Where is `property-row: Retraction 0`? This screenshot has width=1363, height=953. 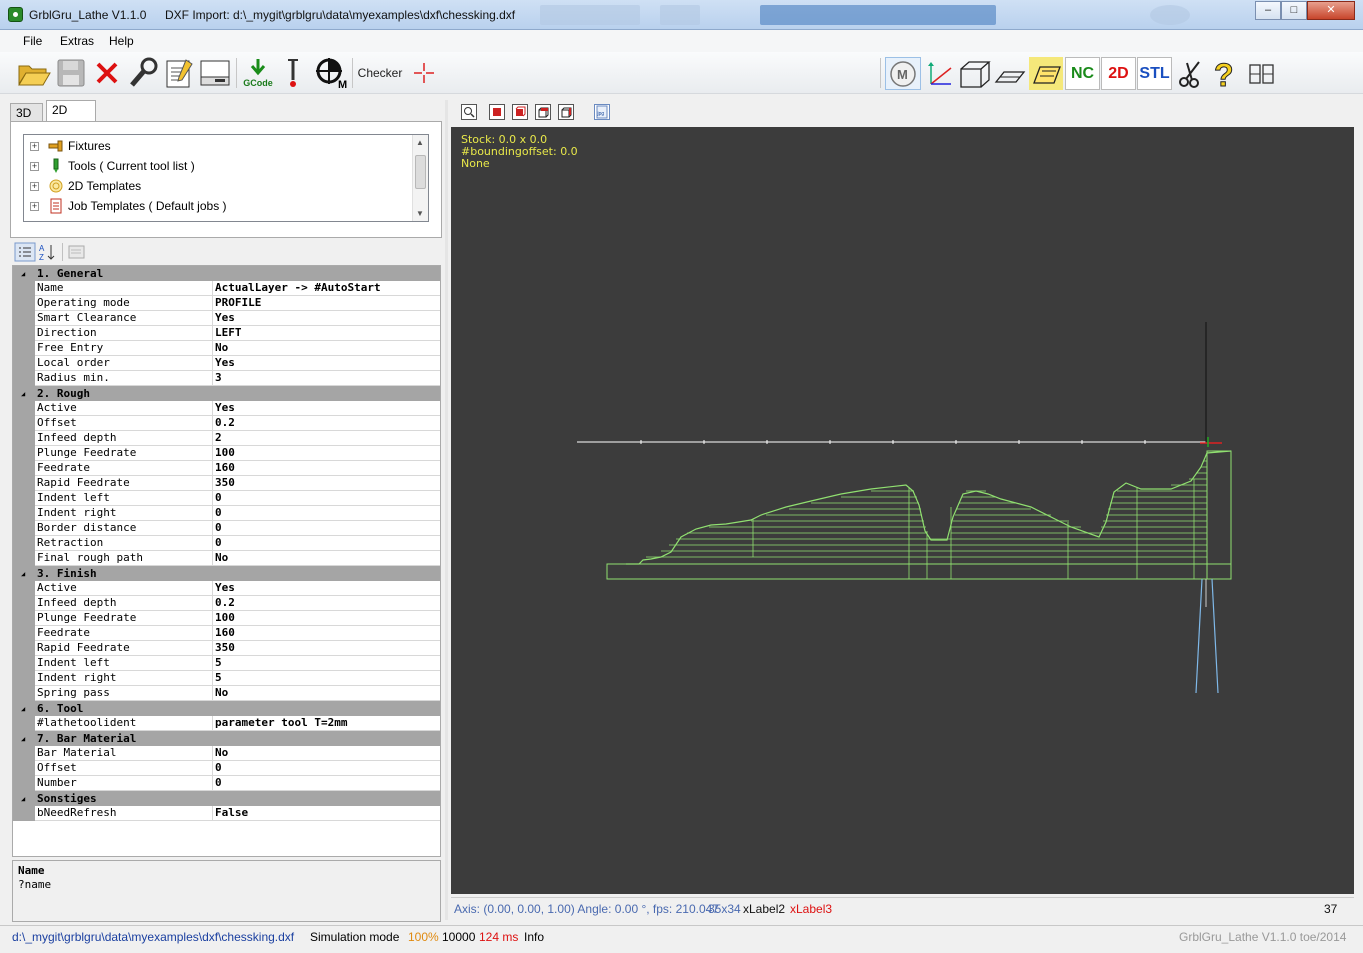 property-row: Retraction 0 is located at coordinates (226, 543).